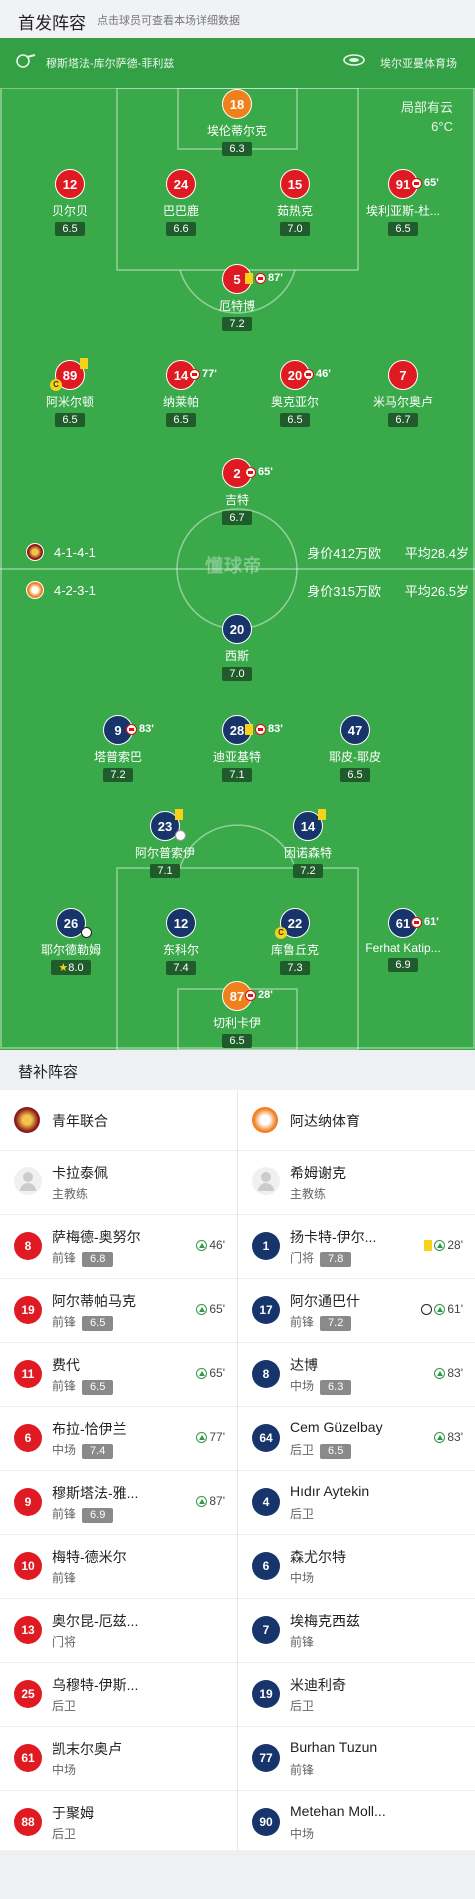 This screenshot has width=475, height=1899. What do you see at coordinates (236, 306) in the screenshot?
I see `player-name: 厄特博` at bounding box center [236, 306].